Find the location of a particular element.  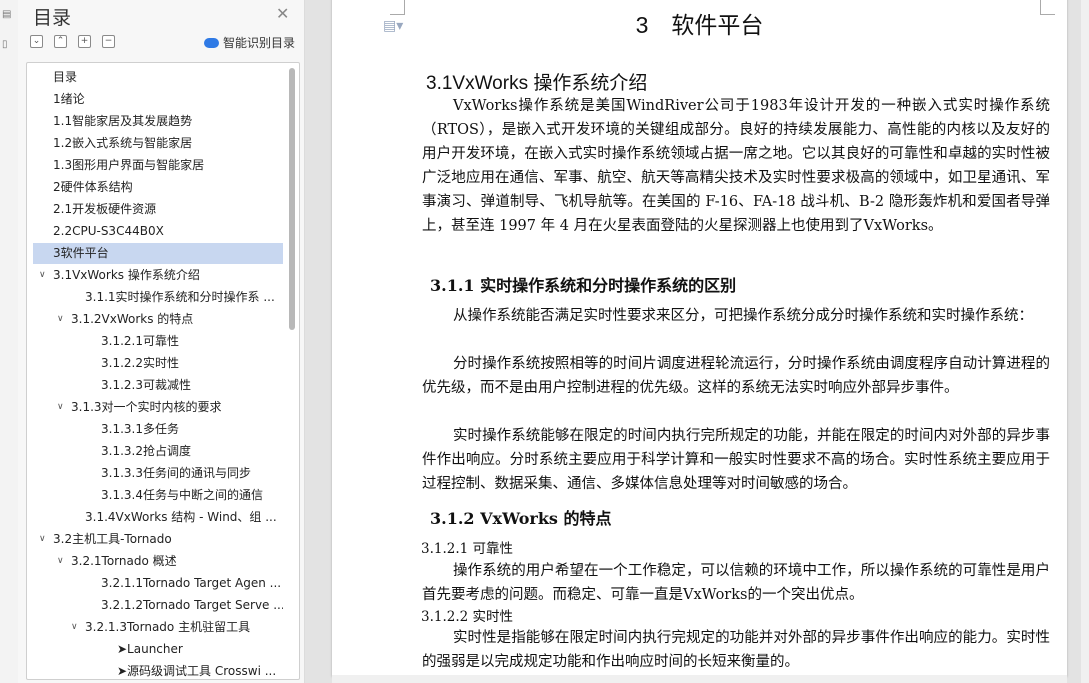

toc-panel-title: 目录 is located at coordinates (52, 18).